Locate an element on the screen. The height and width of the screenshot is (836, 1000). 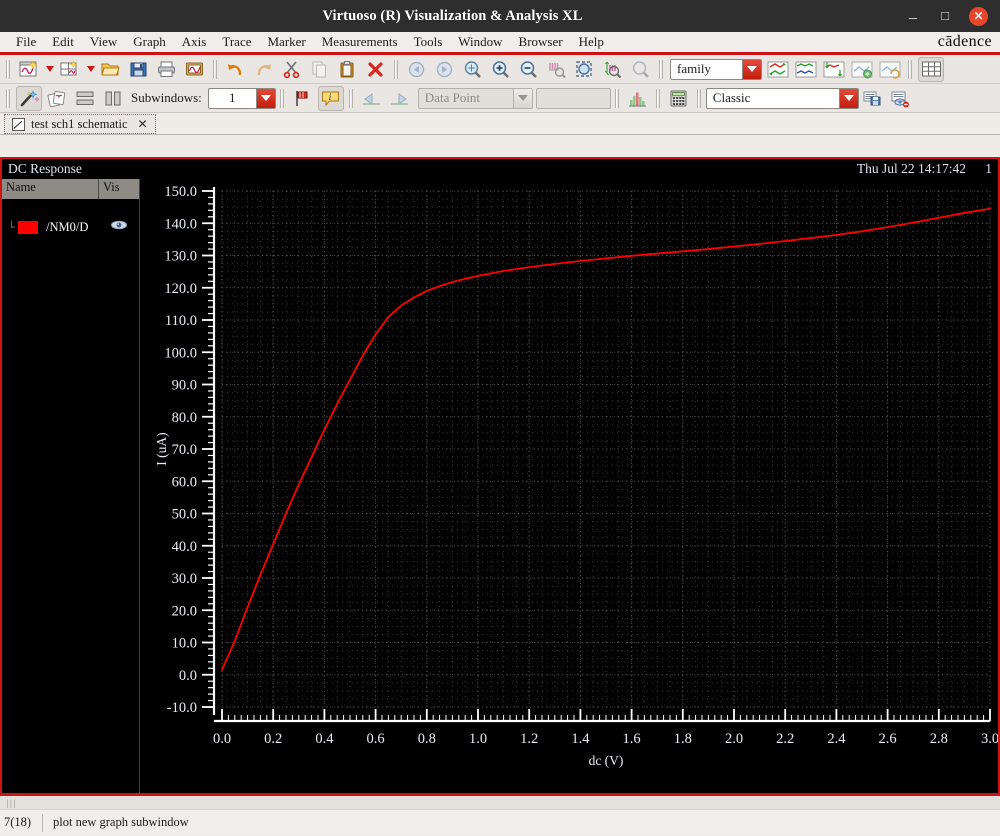
wand-icon is located at coordinates (30, 97).